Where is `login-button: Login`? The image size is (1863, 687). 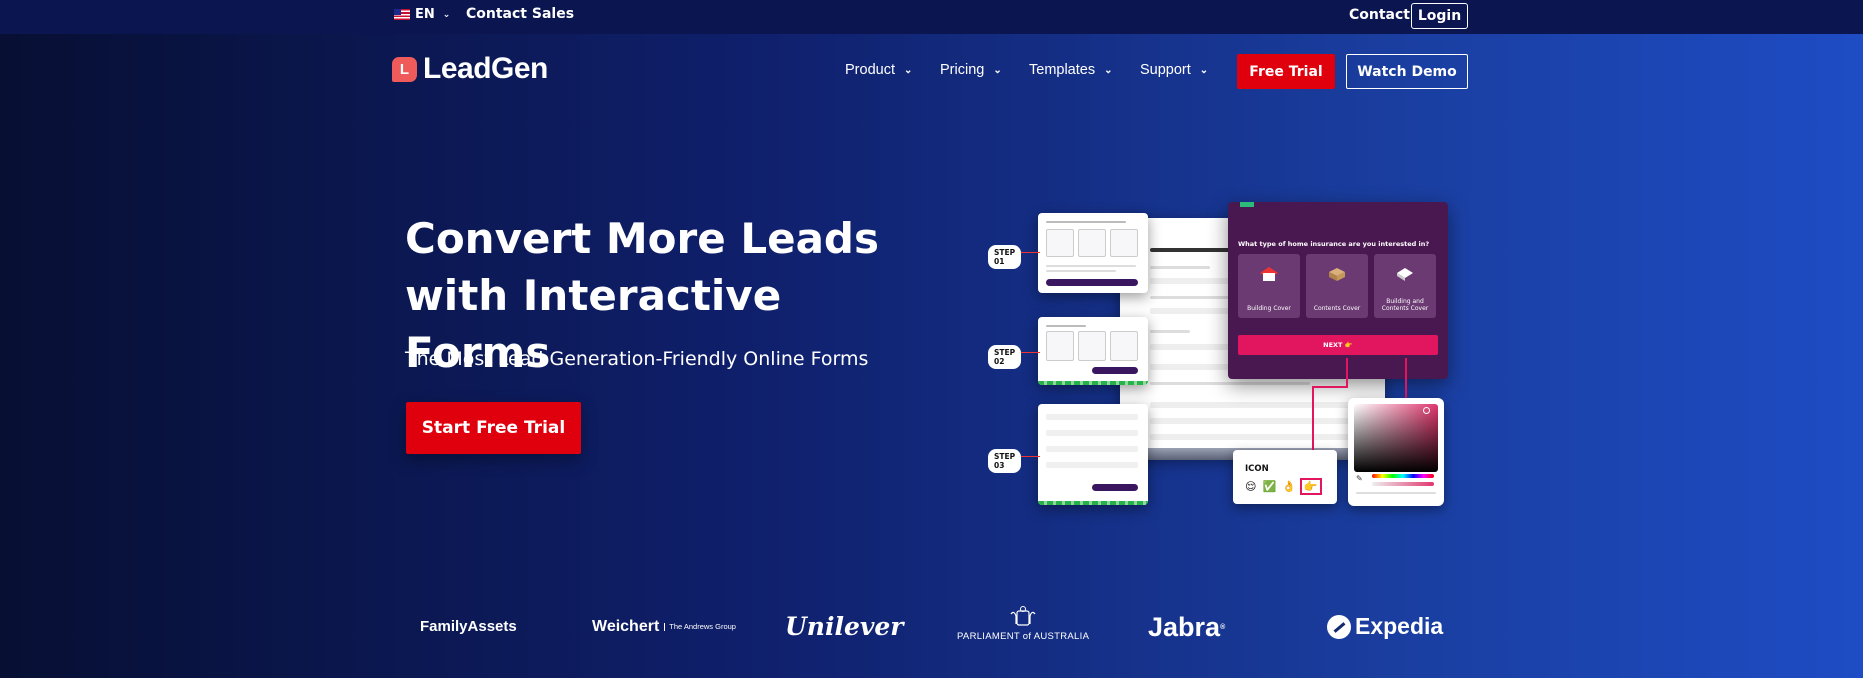 login-button: Login is located at coordinates (1439, 16).